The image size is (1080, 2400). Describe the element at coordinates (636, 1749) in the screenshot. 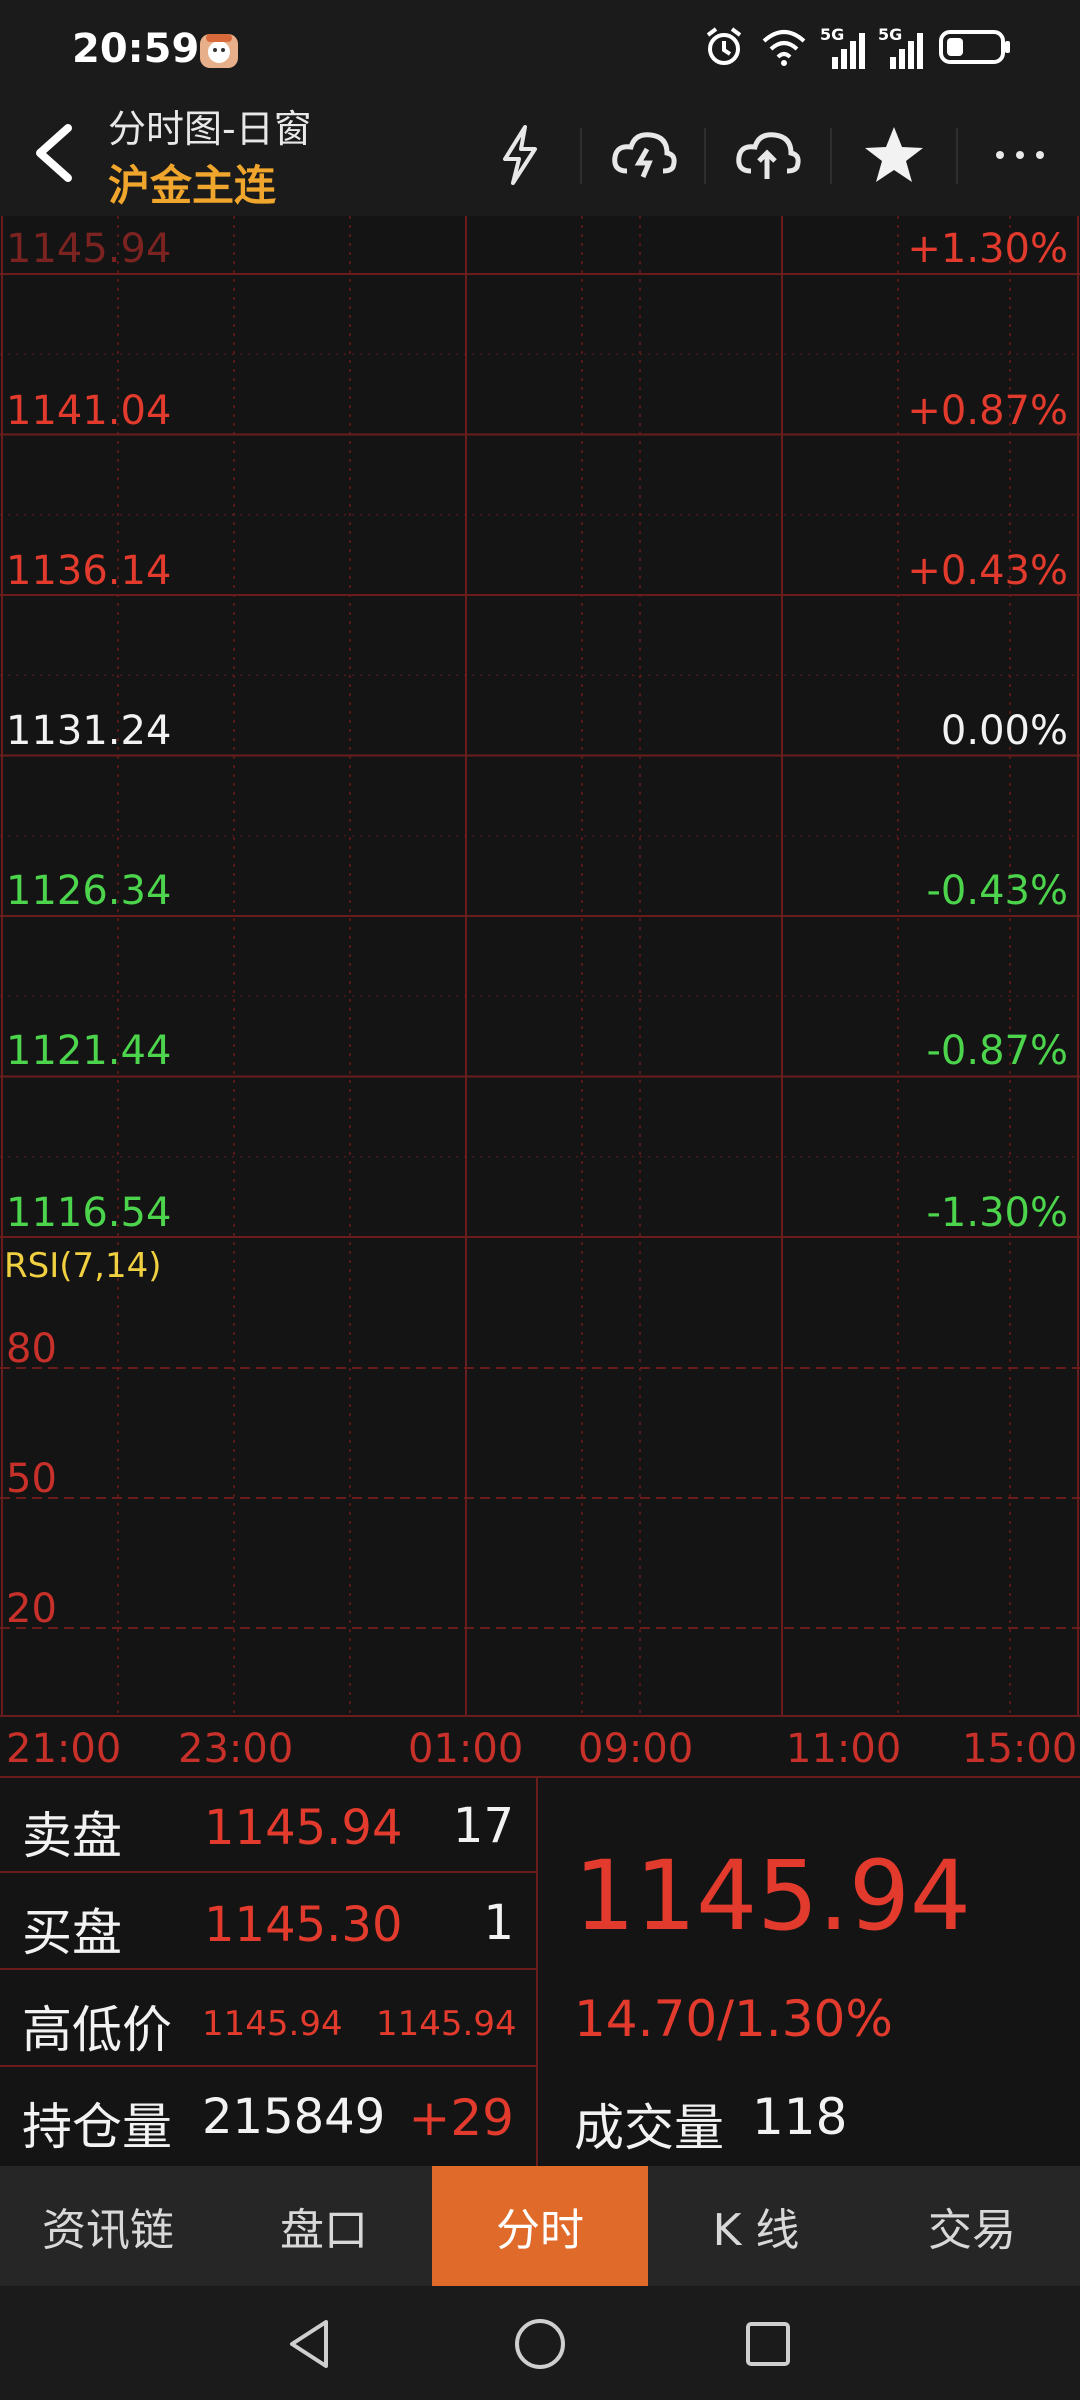

I see `time-label: 09:00` at that location.